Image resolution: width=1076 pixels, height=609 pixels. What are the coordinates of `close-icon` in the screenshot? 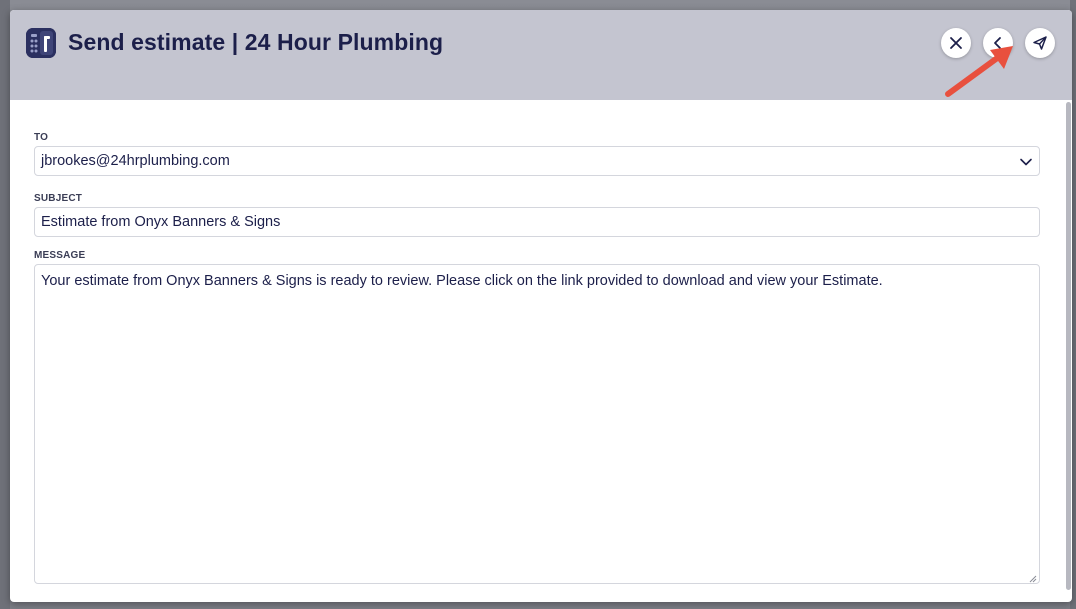 It's located at (956, 43).